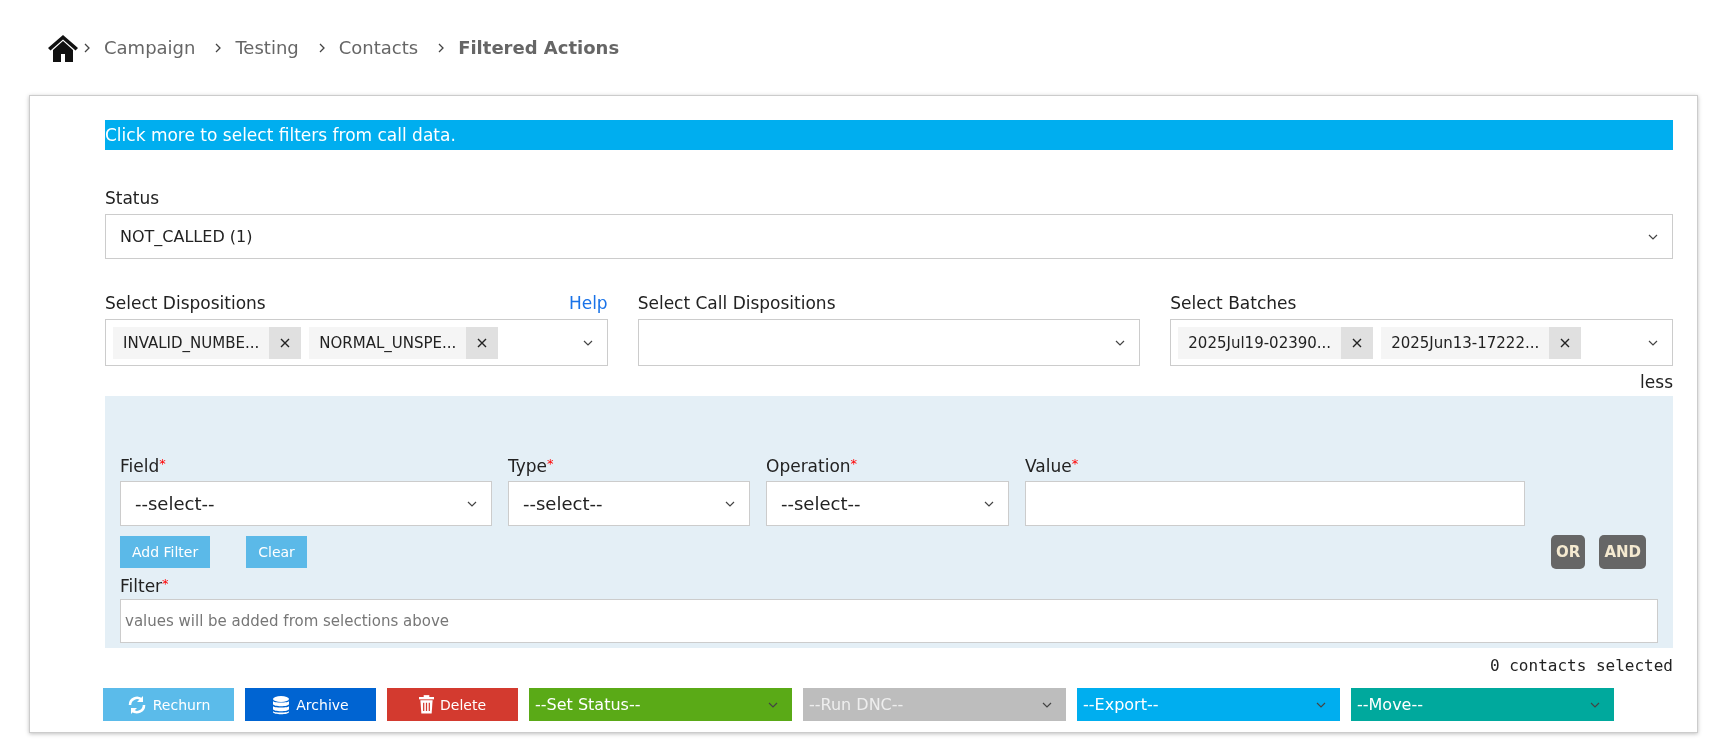 The height and width of the screenshot is (752, 1732). I want to click on info-banner: Click more to select filters from call data., so click(889, 135).